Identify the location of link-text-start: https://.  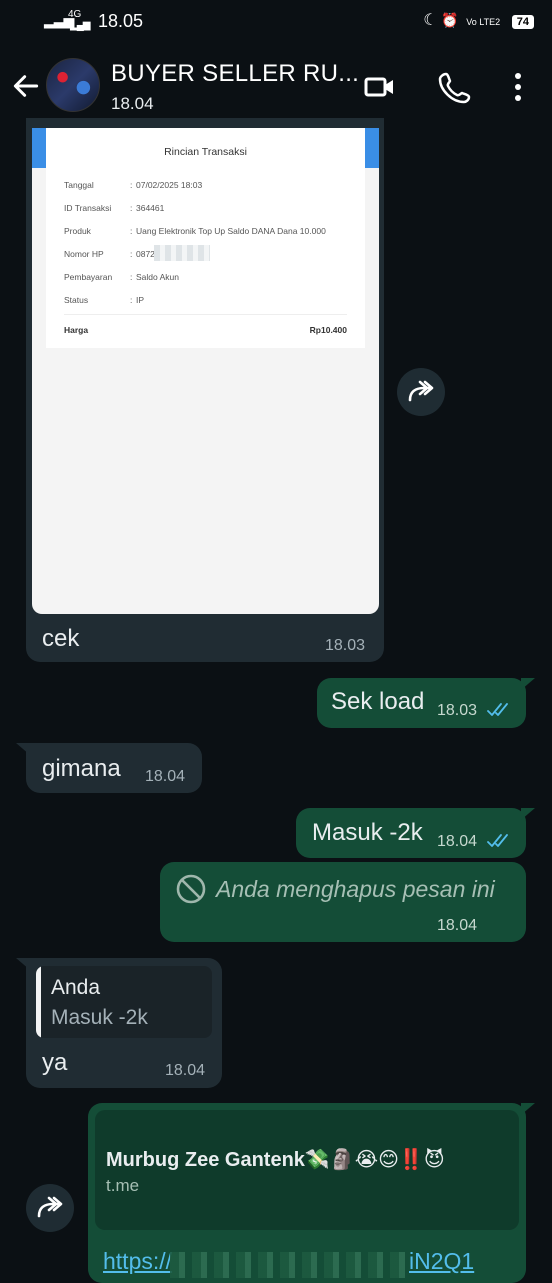
(137, 1261).